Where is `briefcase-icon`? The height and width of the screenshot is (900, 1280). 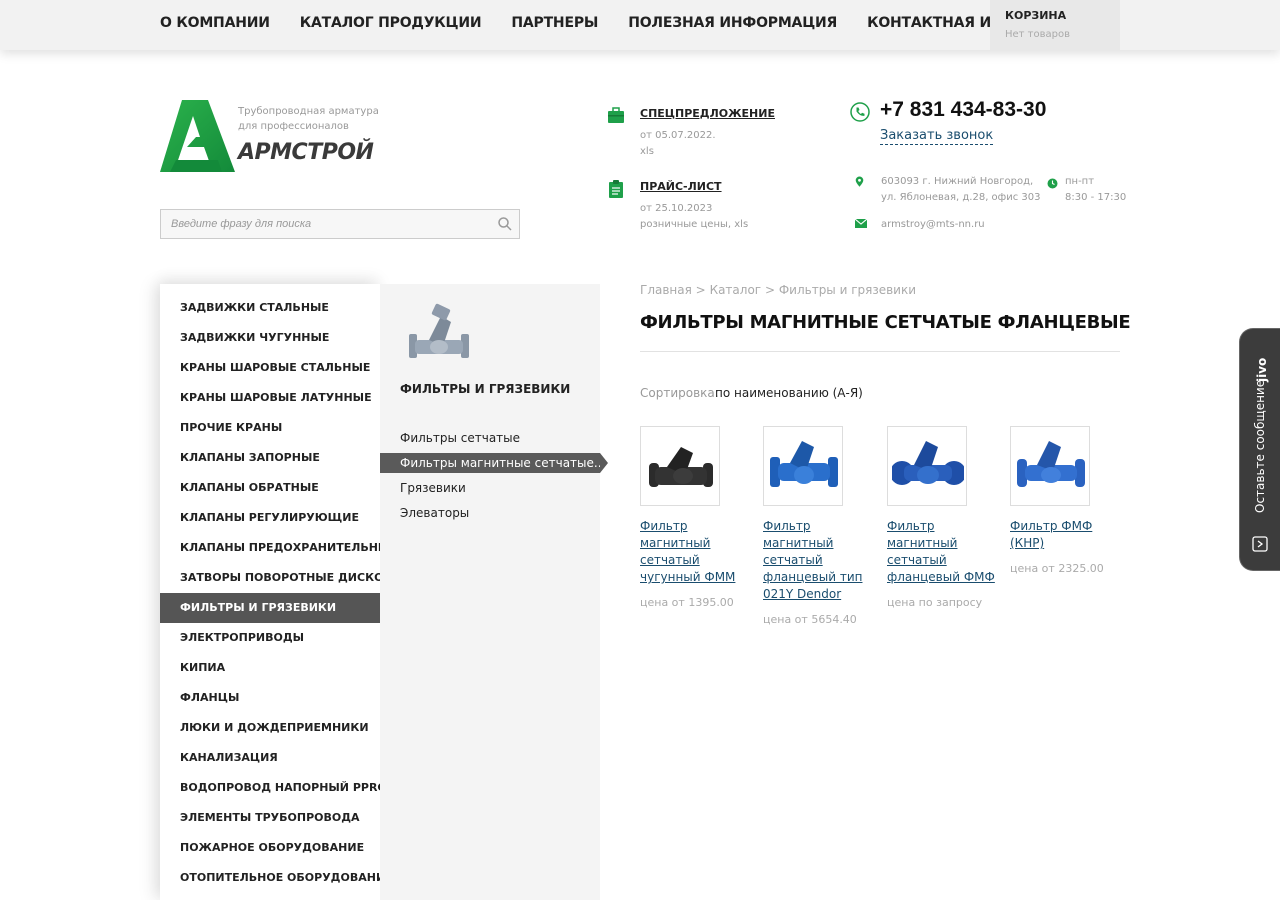 briefcase-icon is located at coordinates (616, 115).